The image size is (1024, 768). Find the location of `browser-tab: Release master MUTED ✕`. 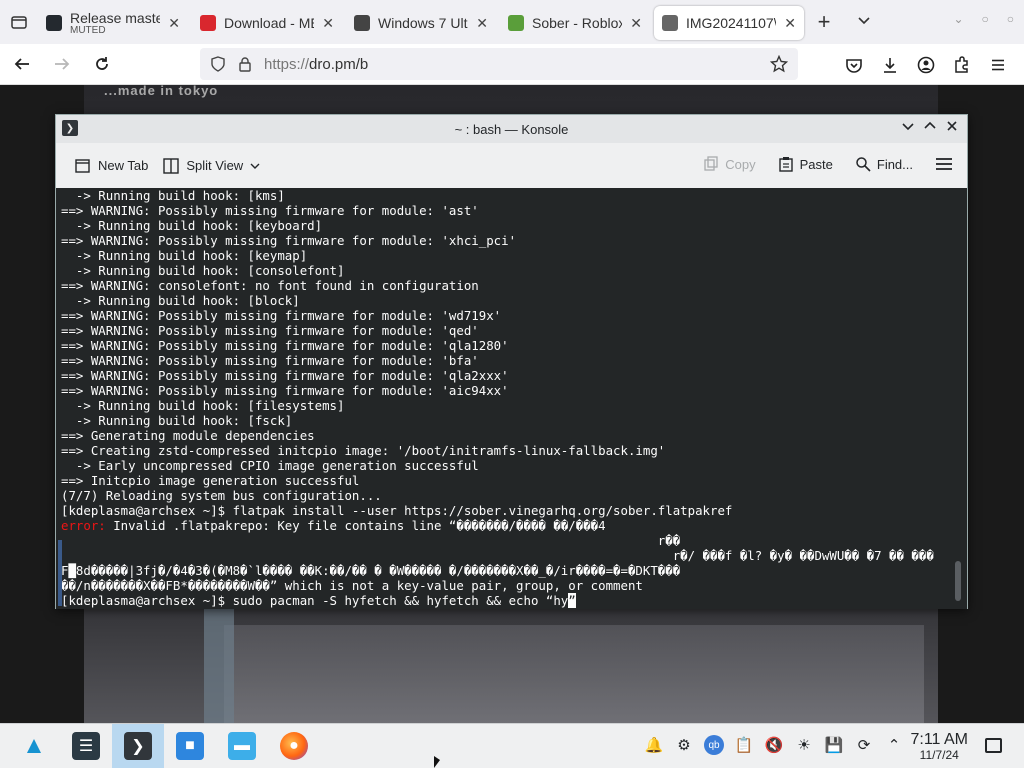

browser-tab: Release master MUTED ✕ is located at coordinates (113, 23).